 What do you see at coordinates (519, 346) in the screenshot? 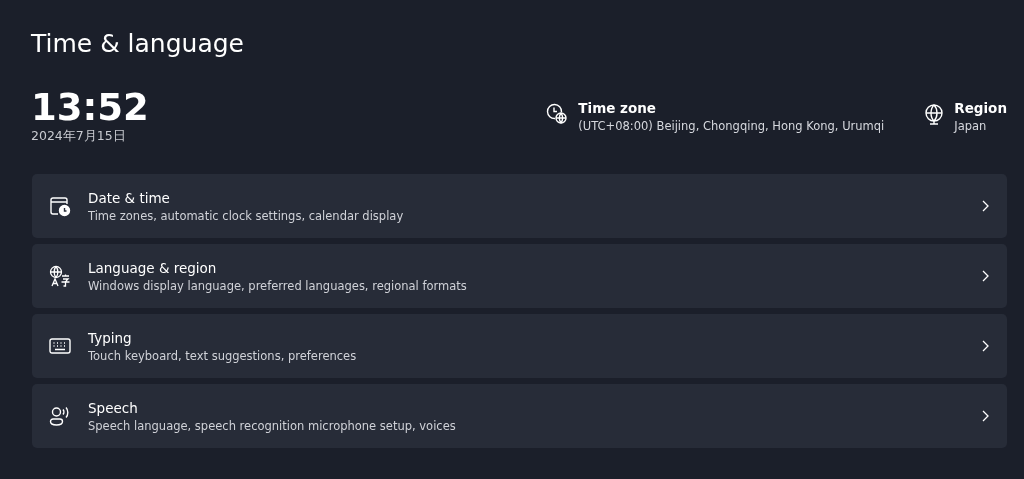
I see `settings-card: Typing Touch keyboard, text suggestions, preferences` at bounding box center [519, 346].